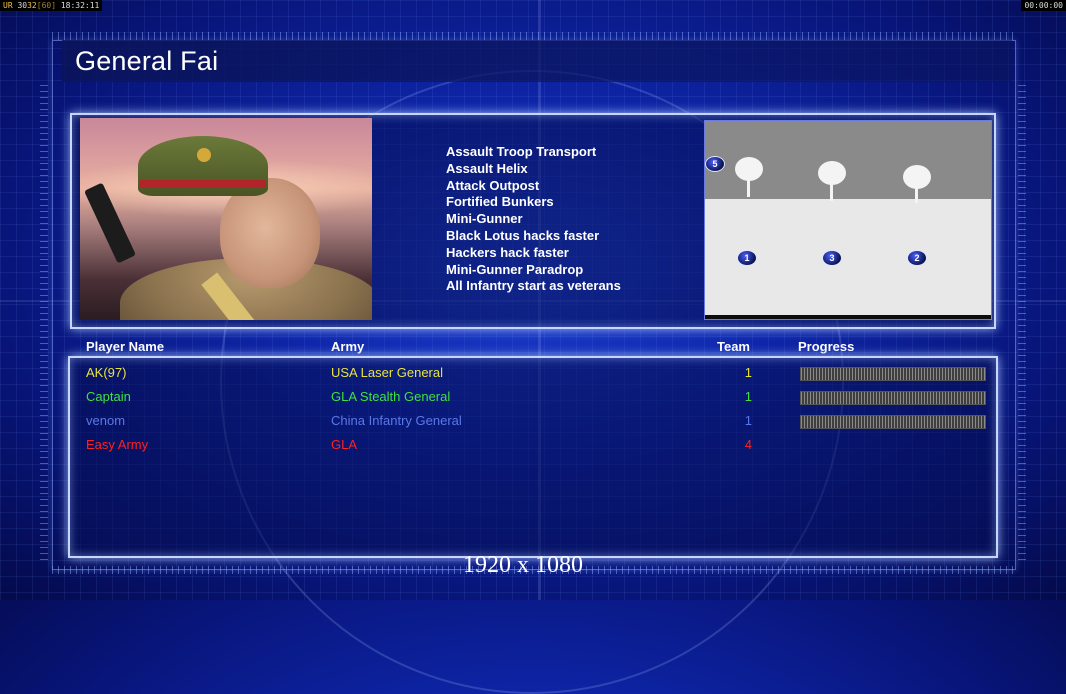 The height and width of the screenshot is (694, 1066). What do you see at coordinates (733, 346) in the screenshot?
I see `header-team: Team` at bounding box center [733, 346].